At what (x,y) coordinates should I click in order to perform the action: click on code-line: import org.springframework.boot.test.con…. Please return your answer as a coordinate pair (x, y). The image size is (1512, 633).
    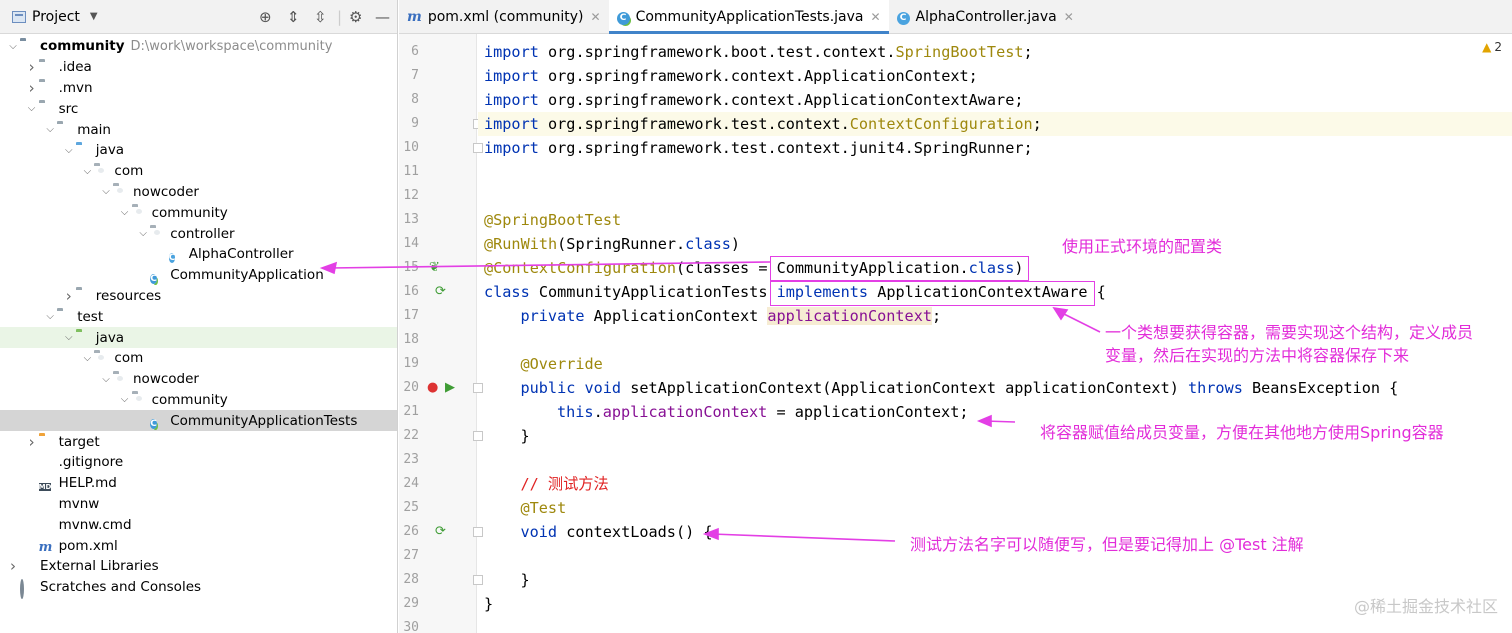
    Looking at the image, I should click on (758, 52).